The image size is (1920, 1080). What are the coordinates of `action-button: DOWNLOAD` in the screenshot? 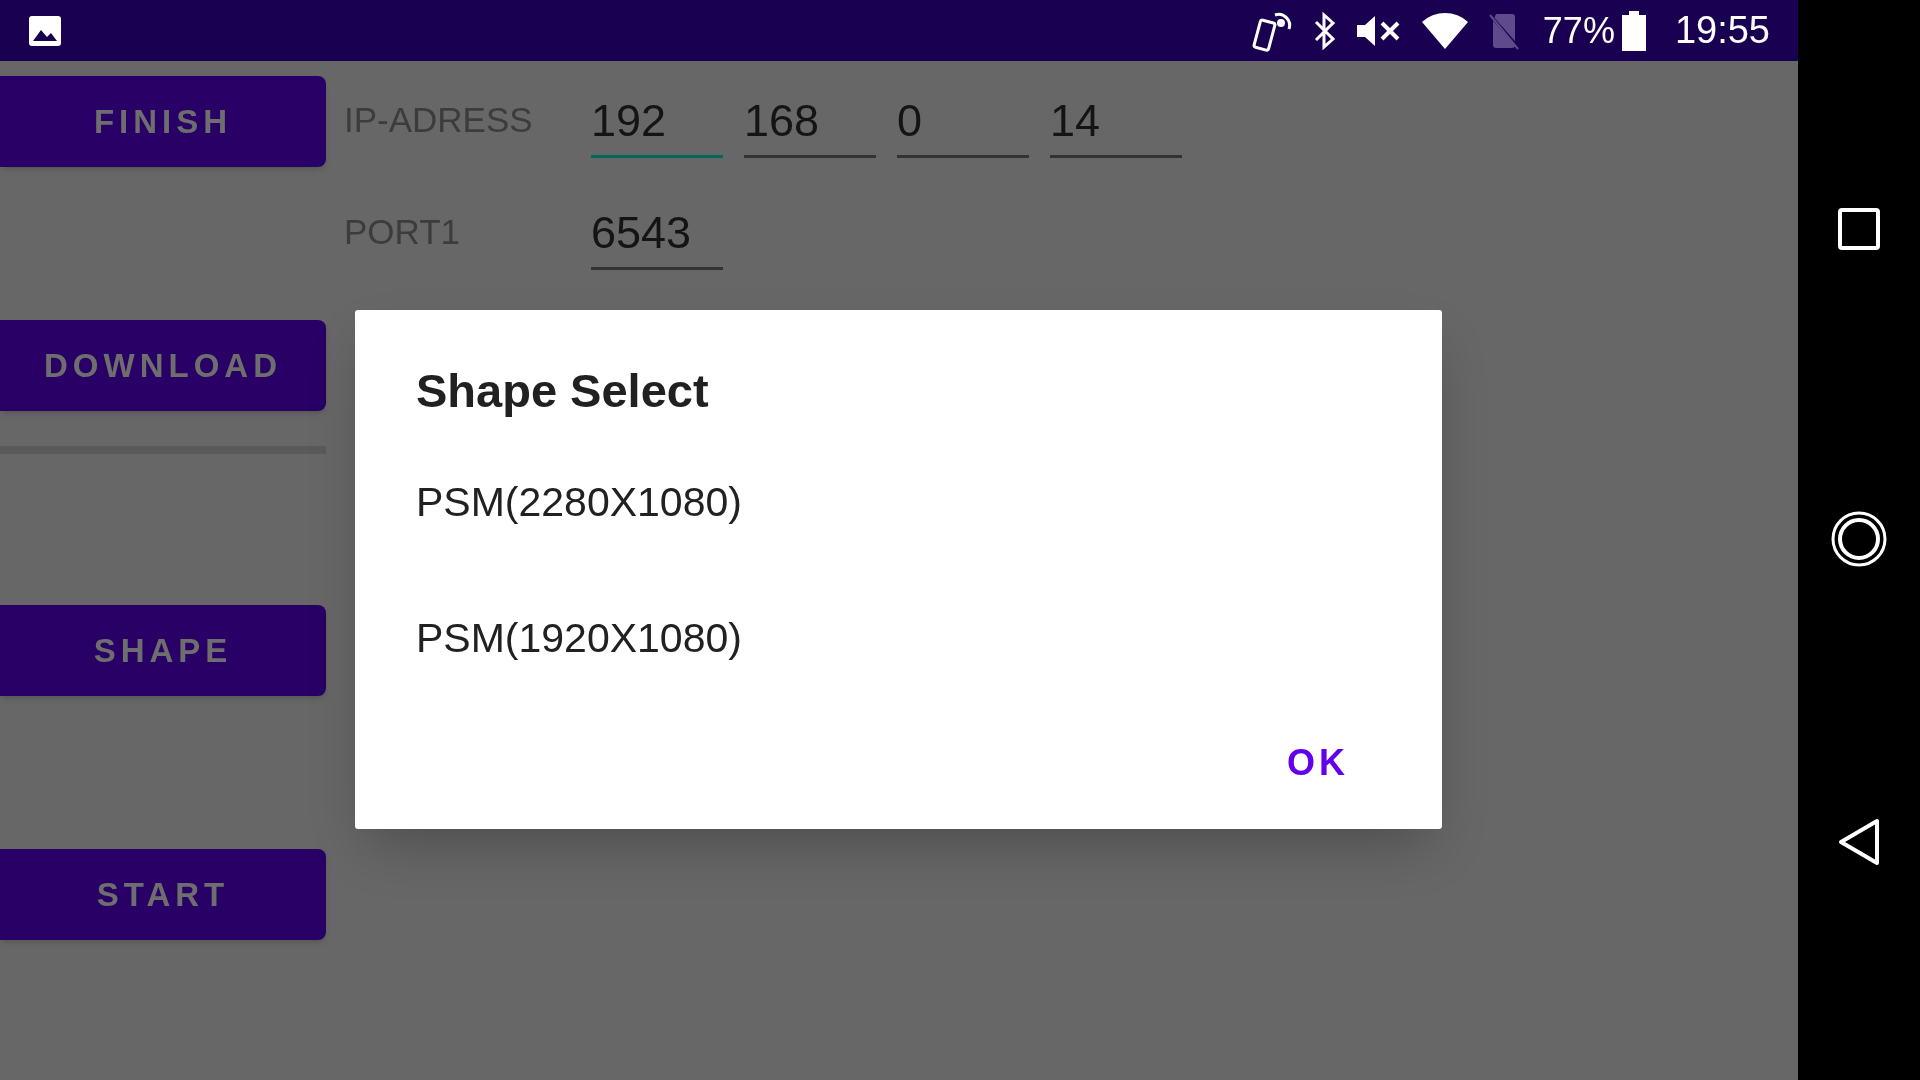 It's located at (163, 365).